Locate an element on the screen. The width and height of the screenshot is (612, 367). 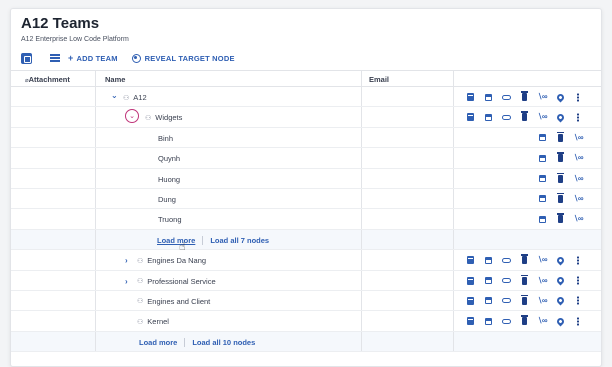
add-node-icon is located at coordinates (26, 58).